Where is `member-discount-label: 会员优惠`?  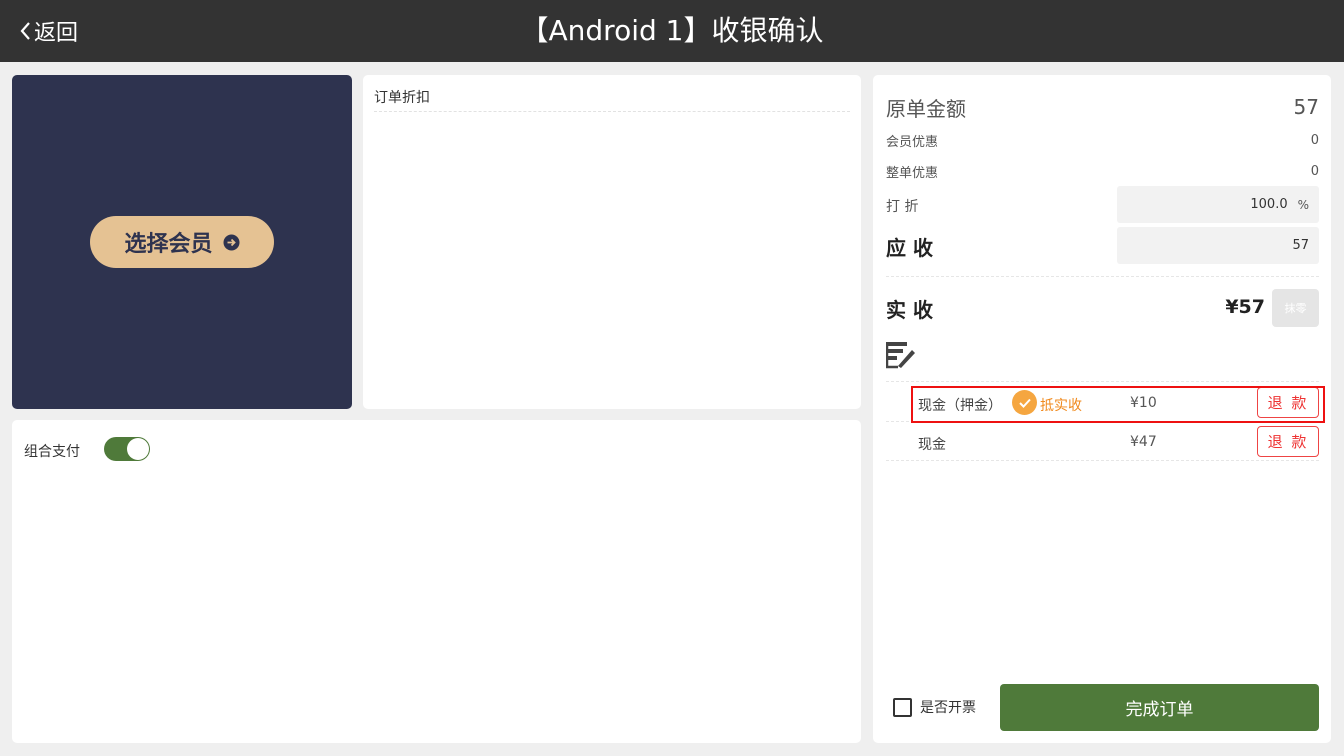
member-discount-label: 会员优惠 is located at coordinates (912, 142).